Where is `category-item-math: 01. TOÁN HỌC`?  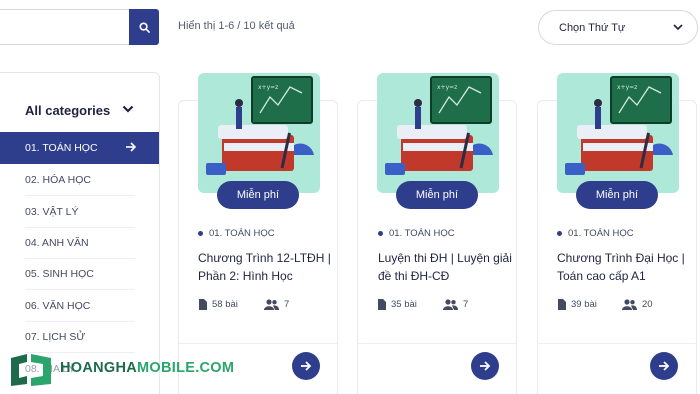
category-item-math: 01. TOÁN HỌC is located at coordinates (79, 148).